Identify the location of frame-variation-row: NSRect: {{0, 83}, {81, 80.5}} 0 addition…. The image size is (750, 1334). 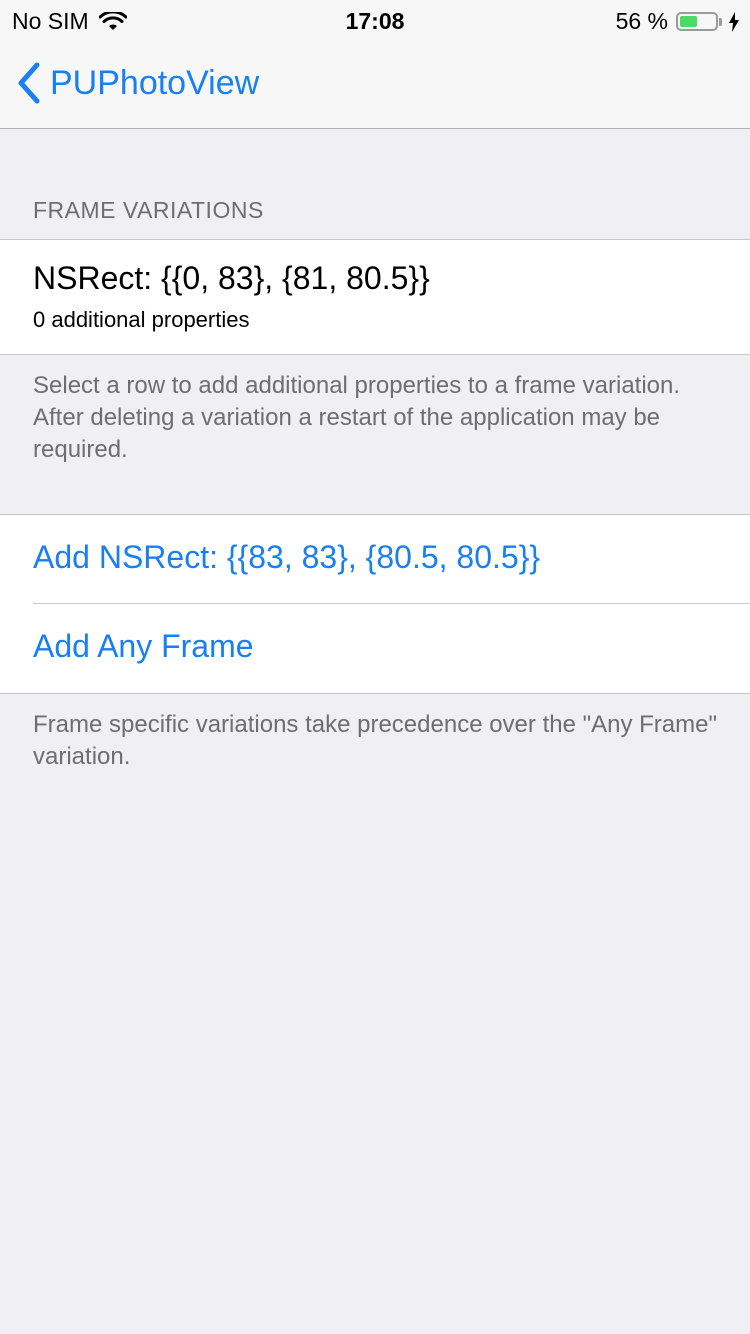
(375, 297).